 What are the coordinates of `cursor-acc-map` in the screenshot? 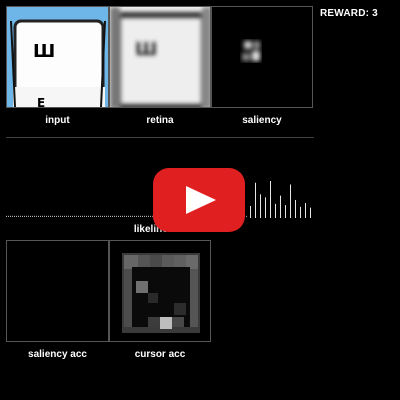 It's located at (160, 291).